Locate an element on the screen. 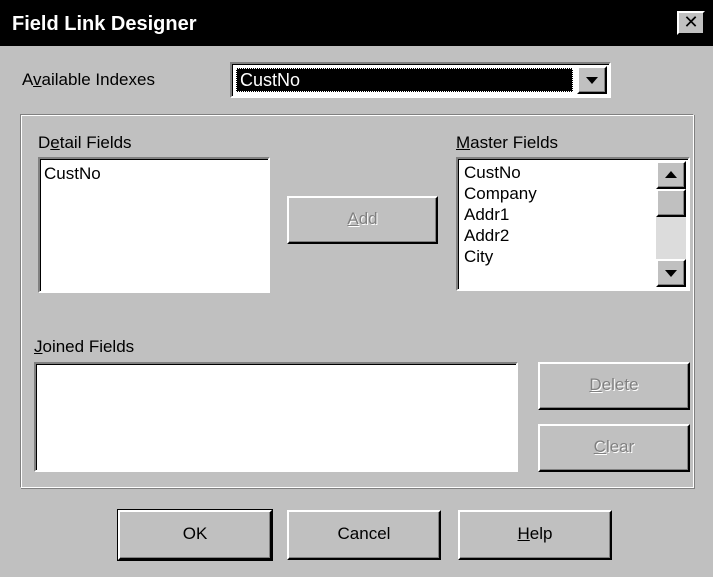  vertical-scrollbar is located at coordinates (671, 224).